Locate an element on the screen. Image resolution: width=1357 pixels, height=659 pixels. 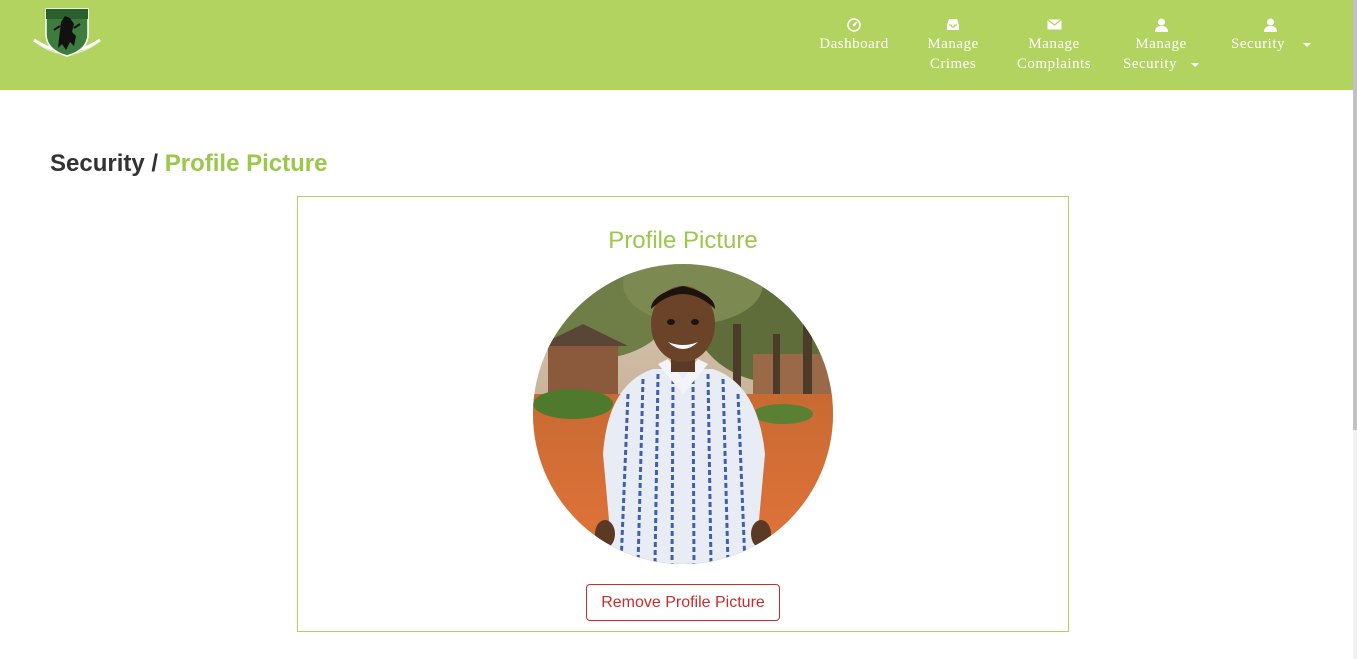
profile-avatar is located at coordinates (683, 414).